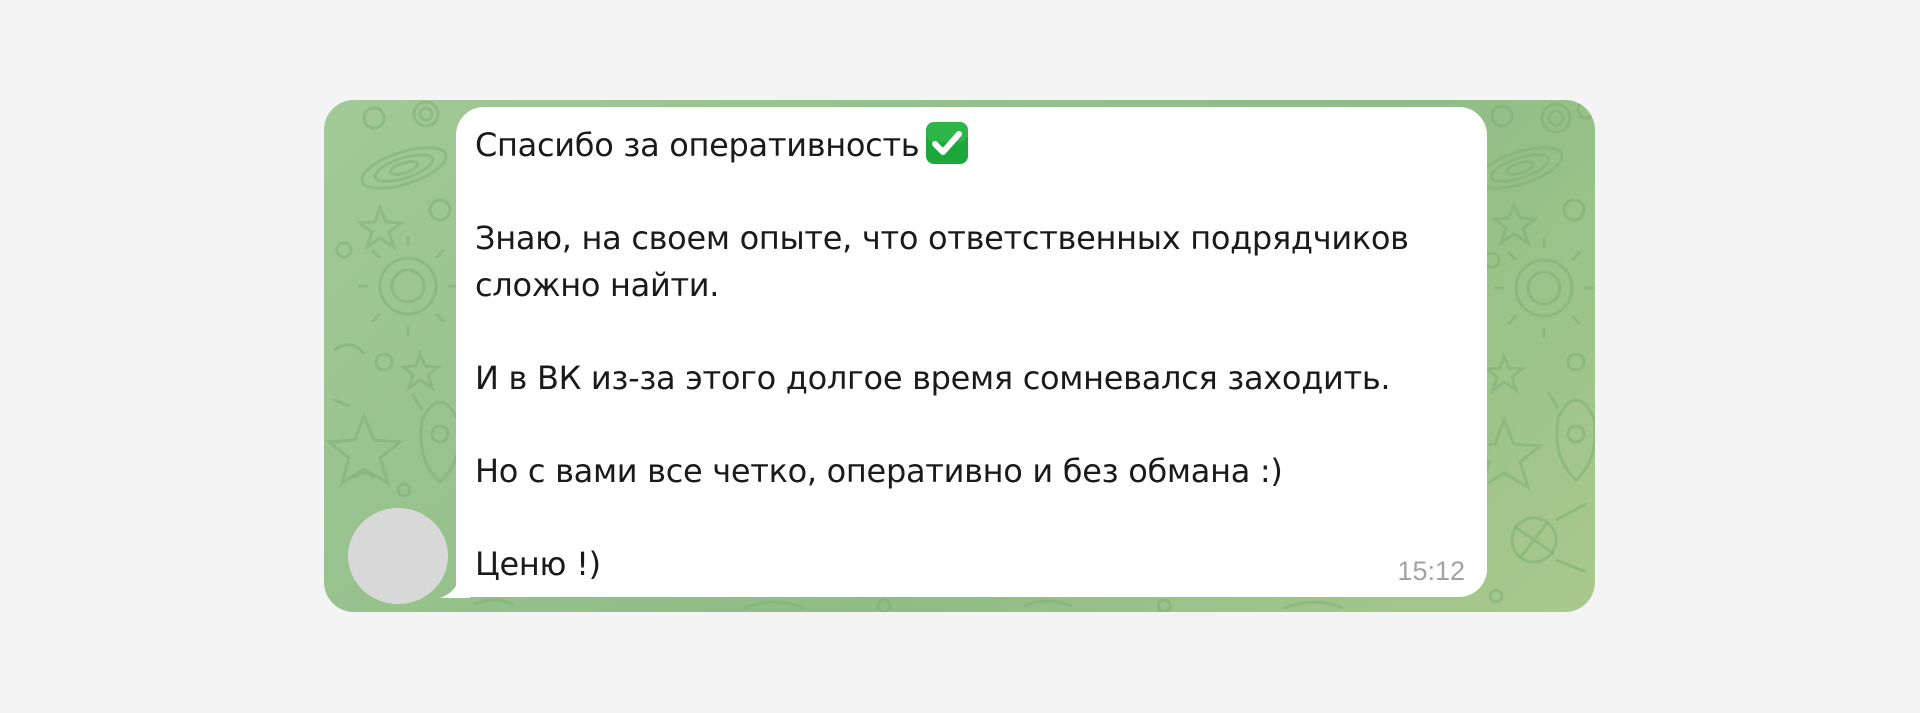  Describe the element at coordinates (398, 556) in the screenshot. I see `avatar` at that location.